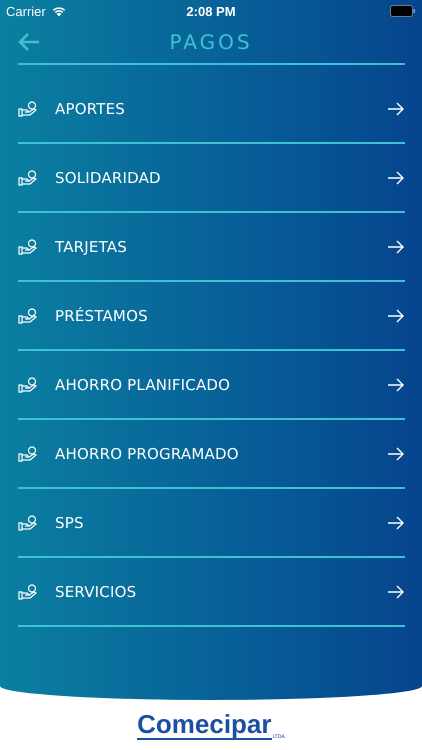 This screenshot has height=750, width=422. I want to click on menu-item: PRÉSTAMOS, so click(211, 316).